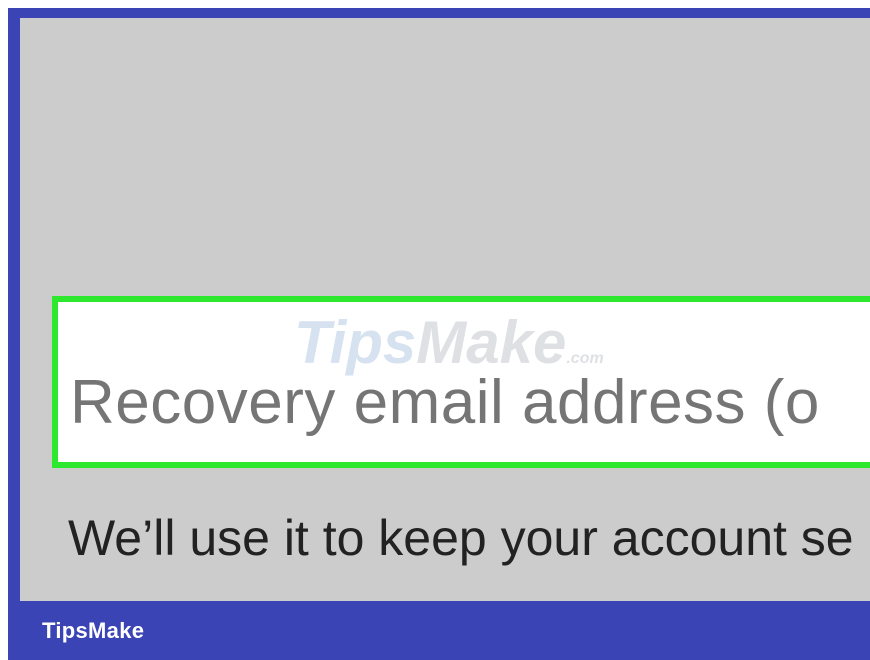 This screenshot has height=660, width=870. I want to click on recovery-email-helper-text: We’ll use it to keep your account se, so click(461, 538).